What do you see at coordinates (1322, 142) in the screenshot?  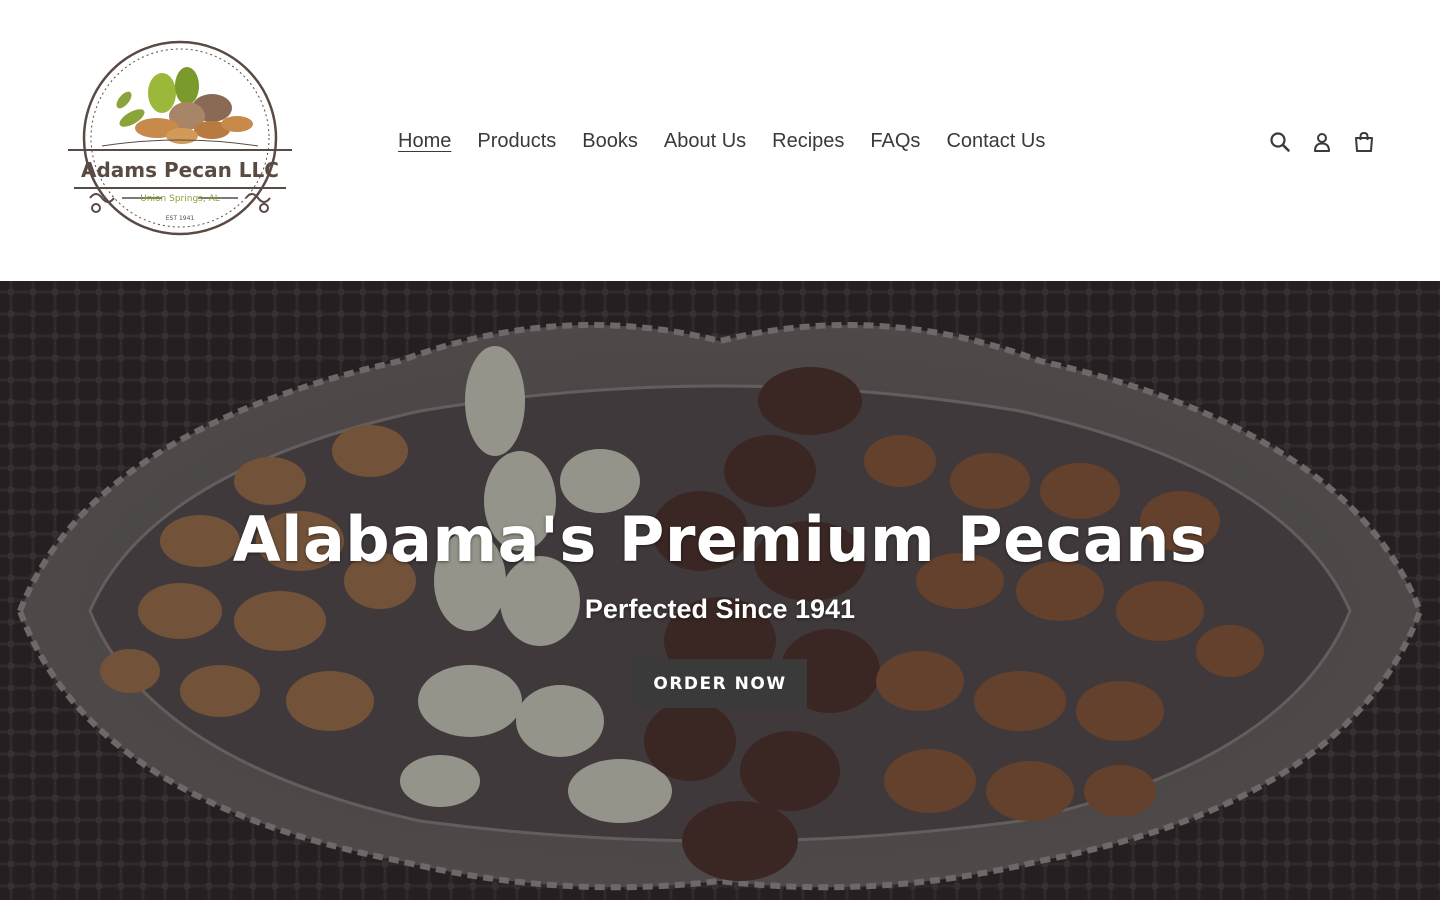 I see `account-icon` at bounding box center [1322, 142].